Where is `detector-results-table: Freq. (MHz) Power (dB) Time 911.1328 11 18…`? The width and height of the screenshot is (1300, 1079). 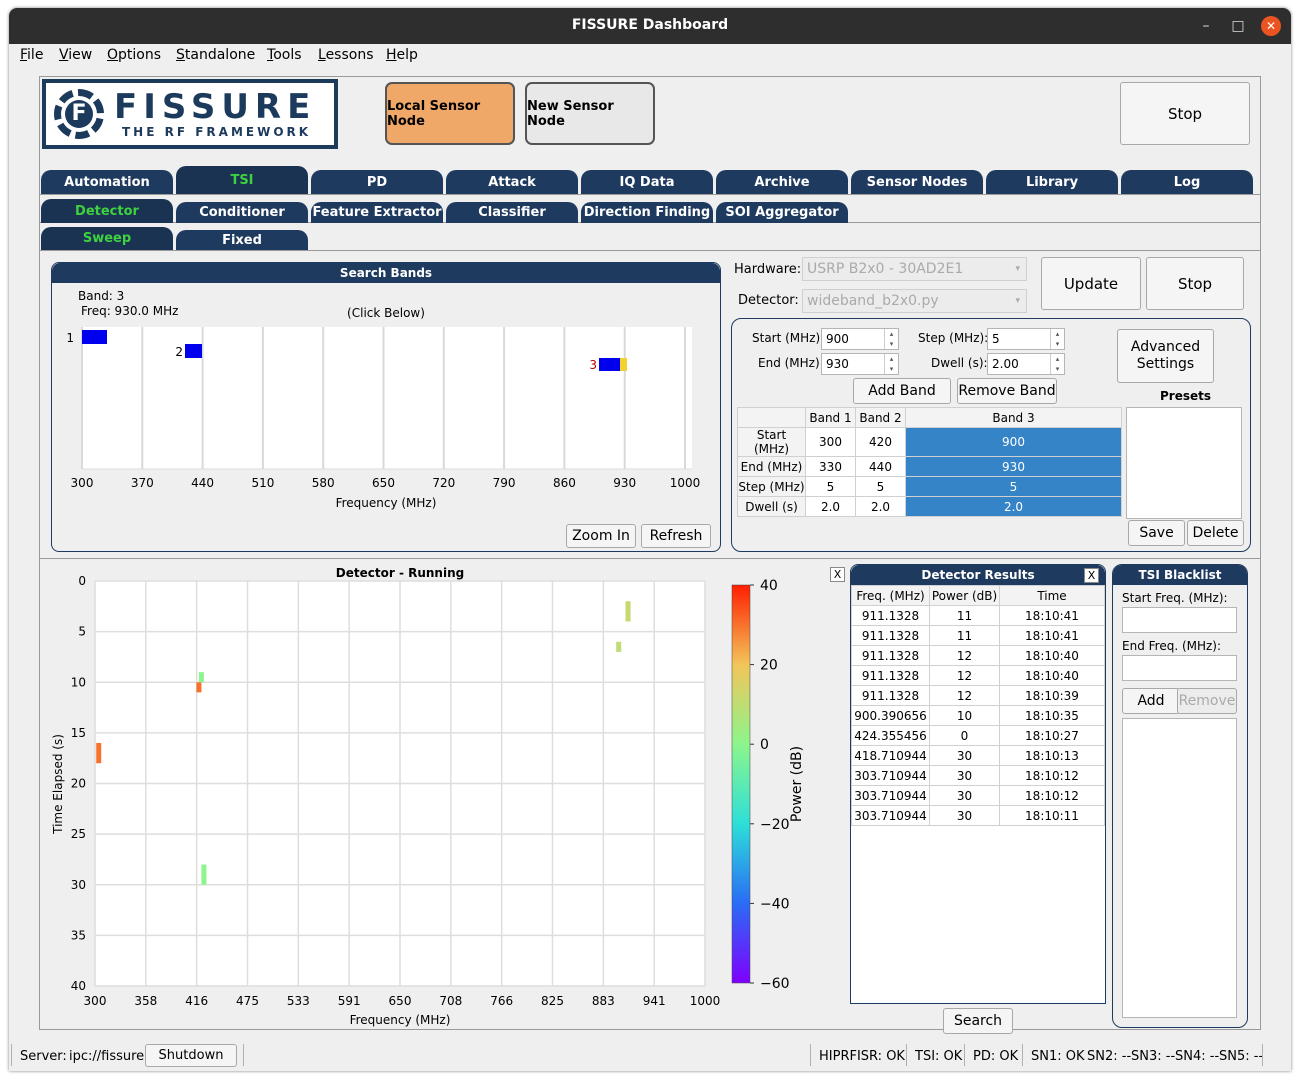
detector-results-table: Freq. (MHz) Power (dB) Time 911.1328 11 18… is located at coordinates (978, 705).